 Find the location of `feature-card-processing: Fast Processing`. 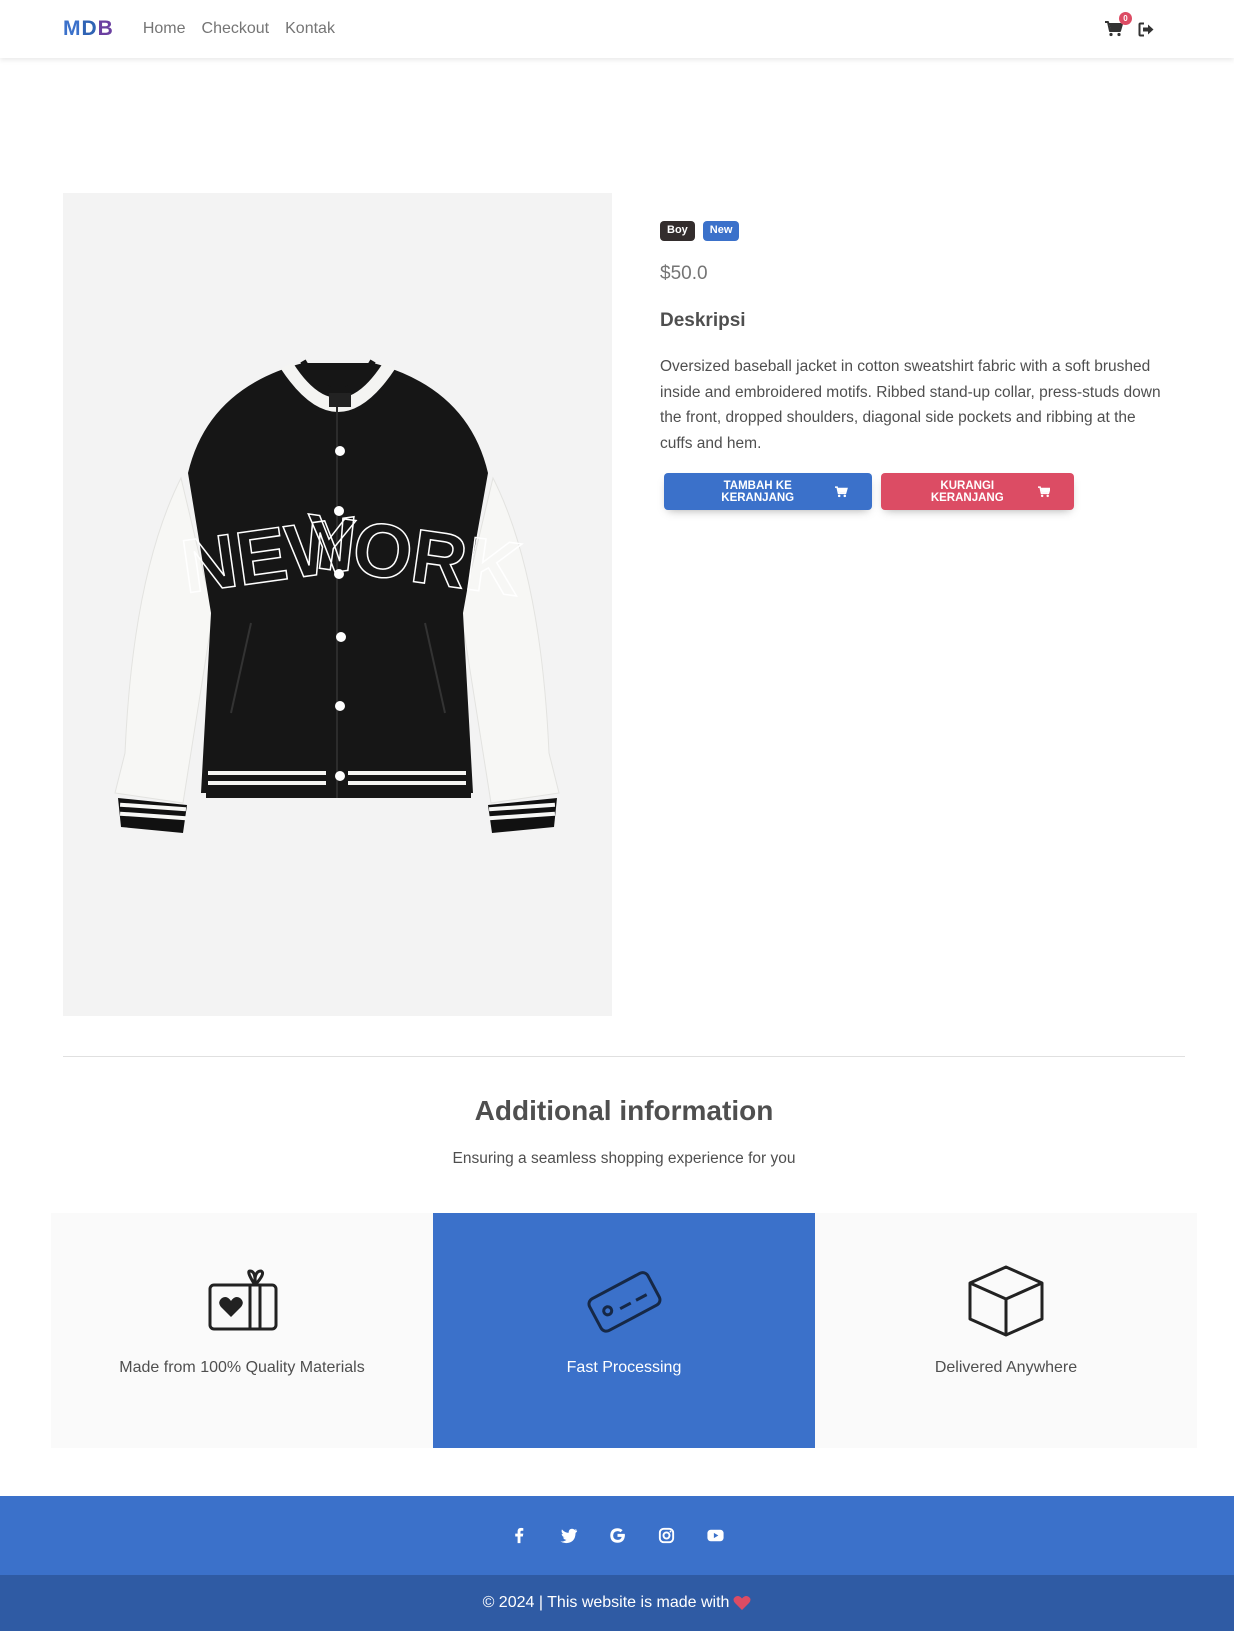

feature-card-processing: Fast Processing is located at coordinates (624, 1330).